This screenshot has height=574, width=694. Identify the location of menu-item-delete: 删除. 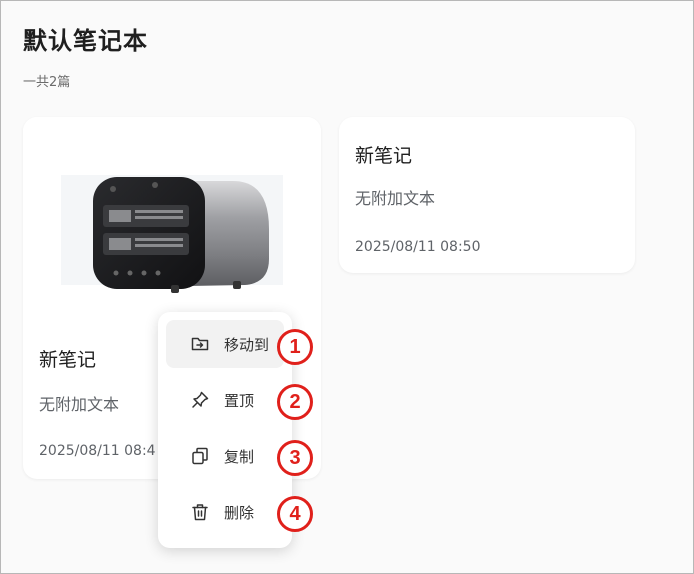
(225, 512).